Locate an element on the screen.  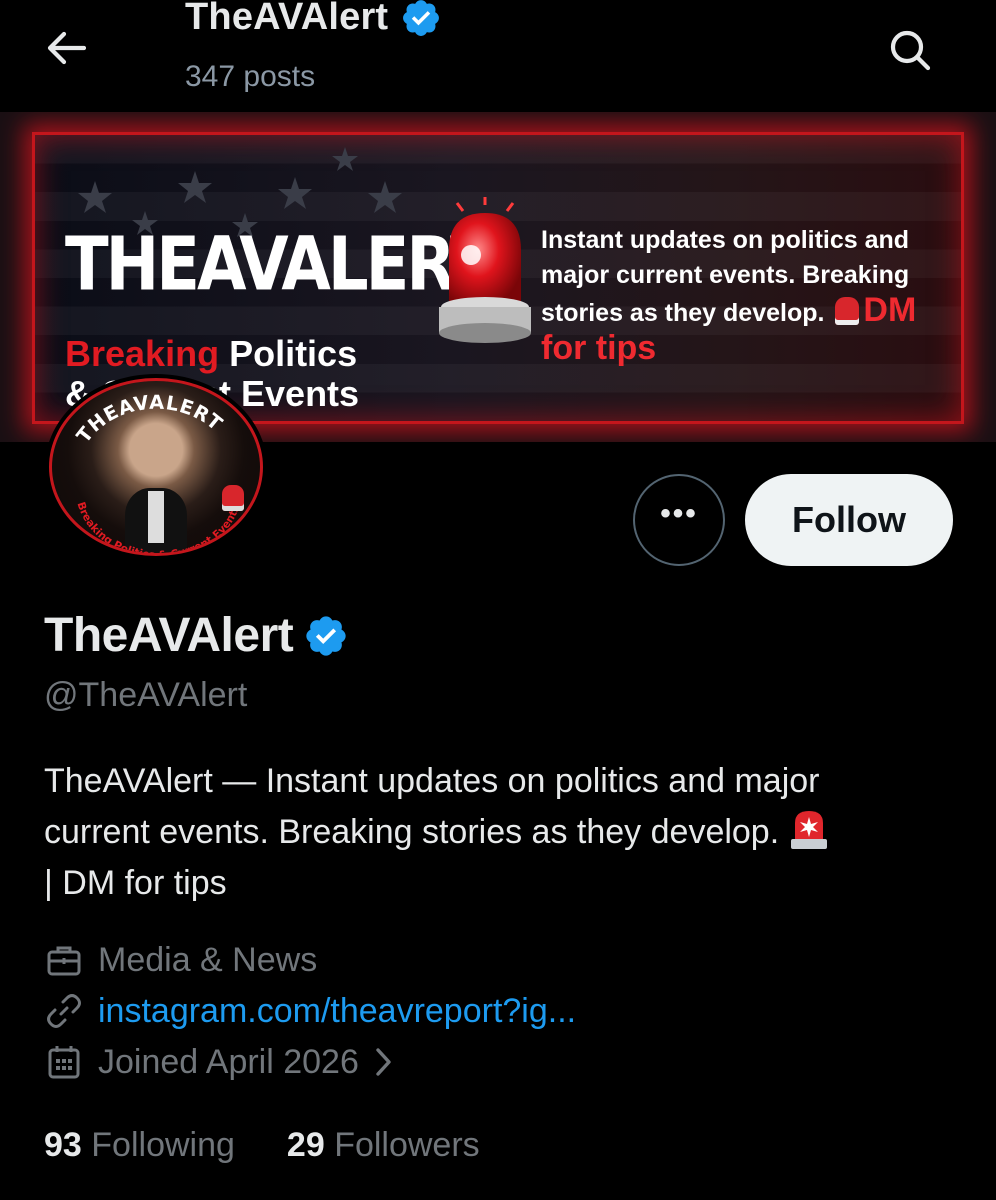
avatar-ring-top-text: THEAVALERT is located at coordinates (149, 419).